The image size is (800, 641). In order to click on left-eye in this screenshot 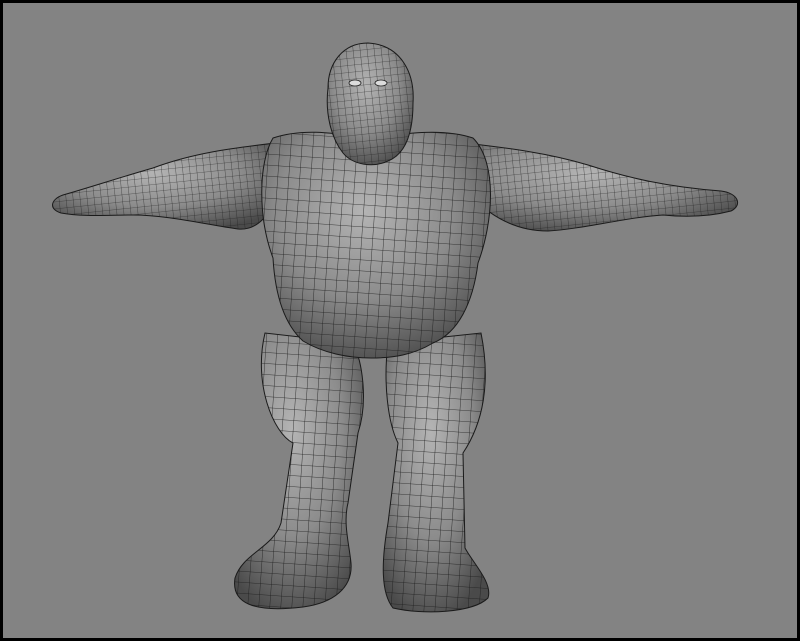, I will do `click(355, 83)`.